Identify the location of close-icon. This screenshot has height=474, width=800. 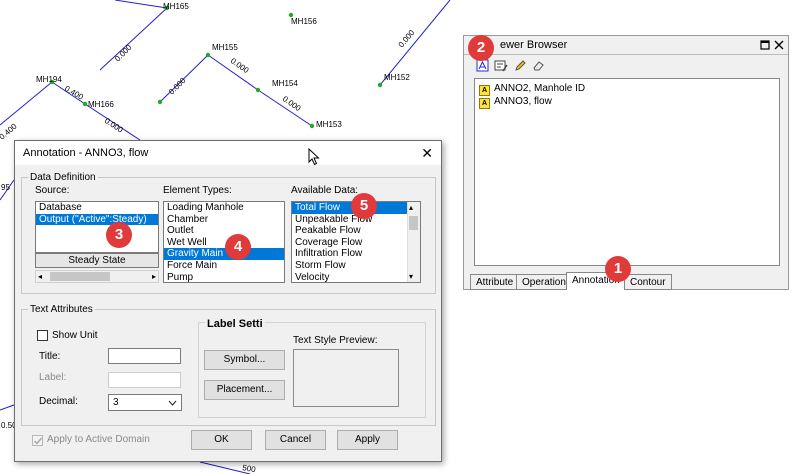
(779, 45).